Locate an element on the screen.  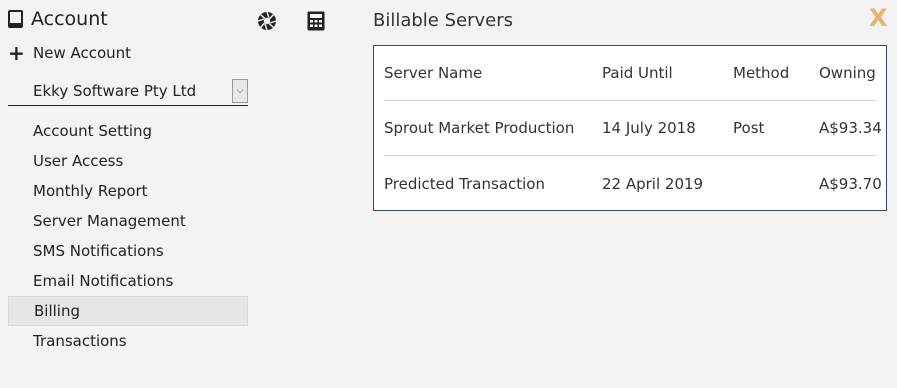
account-header: Account is located at coordinates (58, 19).